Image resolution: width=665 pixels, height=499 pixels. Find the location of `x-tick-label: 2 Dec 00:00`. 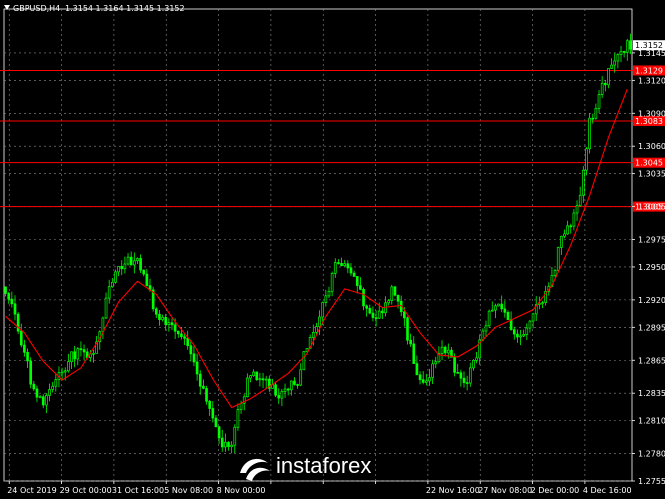

x-tick-label: 2 Dec 00:00 is located at coordinates (555, 490).